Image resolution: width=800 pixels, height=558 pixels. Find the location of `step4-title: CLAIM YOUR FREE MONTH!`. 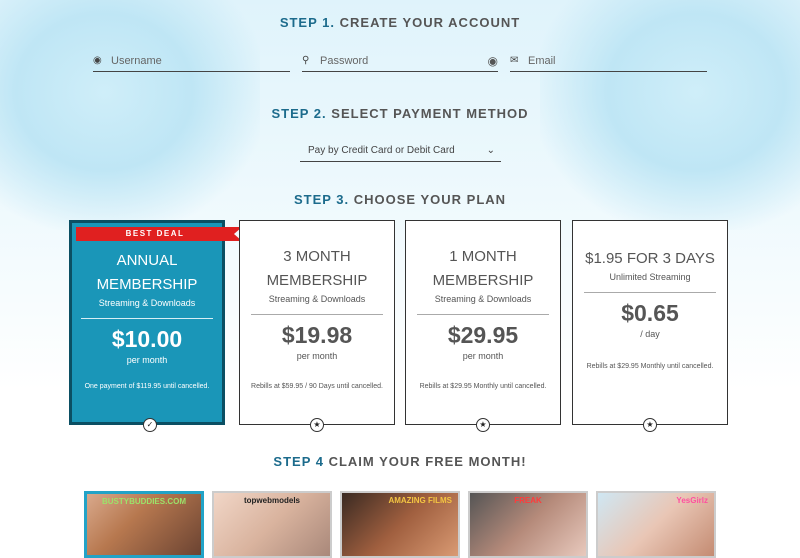

step4-title: CLAIM YOUR FREE MONTH! is located at coordinates (427, 461).